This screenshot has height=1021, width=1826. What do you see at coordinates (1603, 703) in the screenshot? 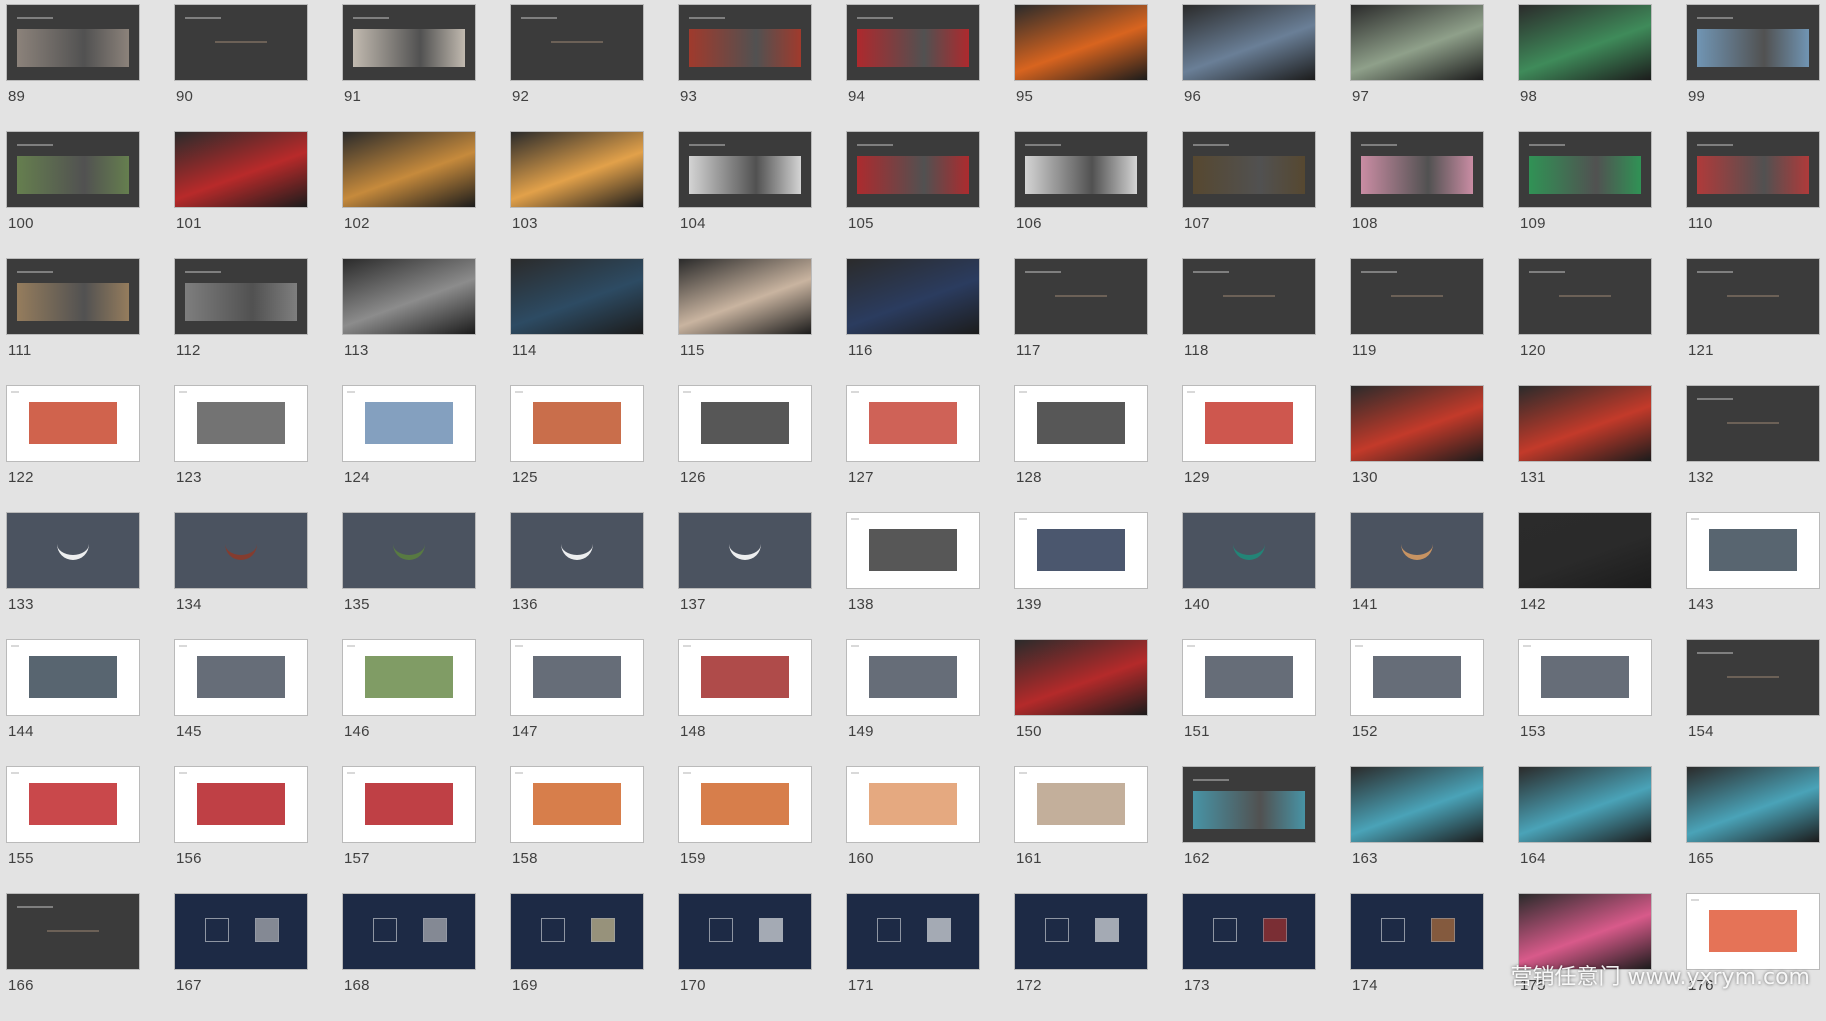
I see `slide-153: 153` at bounding box center [1603, 703].